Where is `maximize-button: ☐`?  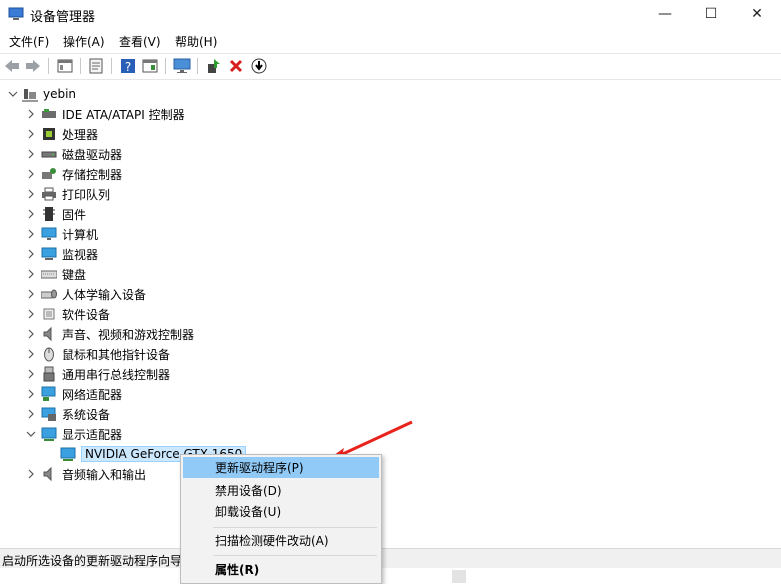
maximize-button: ☐ is located at coordinates (711, 14).